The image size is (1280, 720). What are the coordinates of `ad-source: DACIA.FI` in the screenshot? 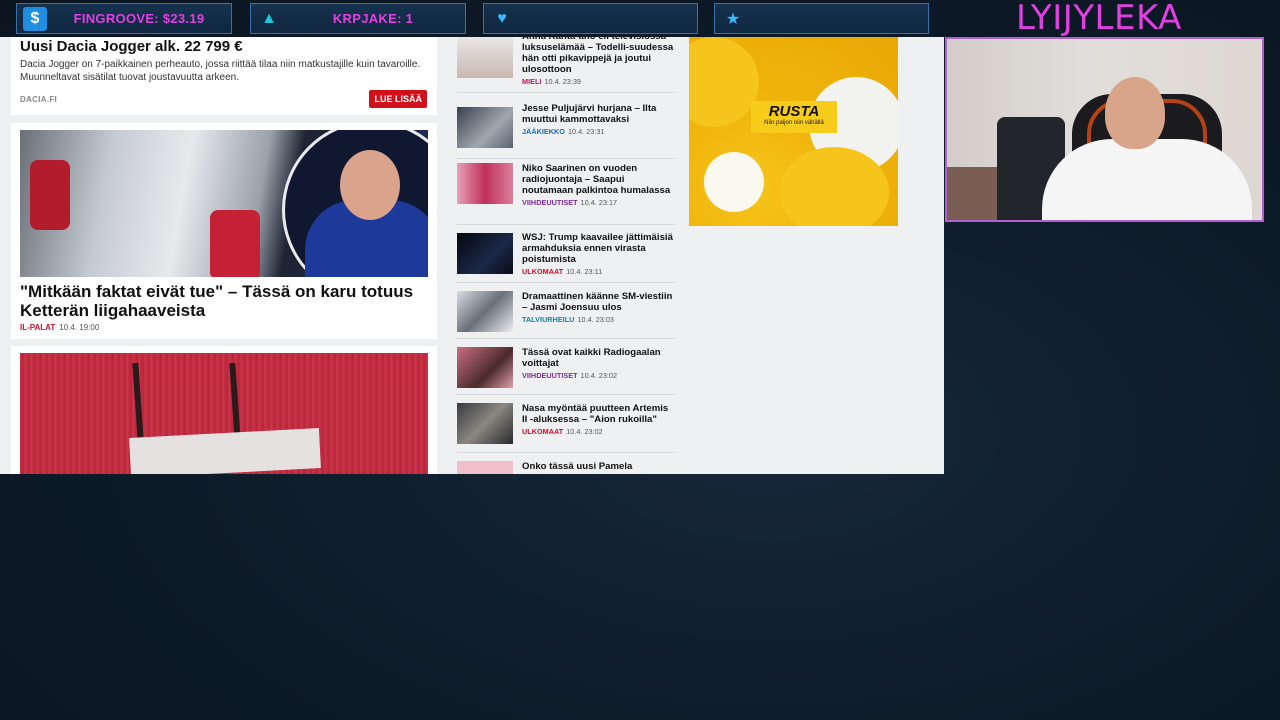 It's located at (39, 99).